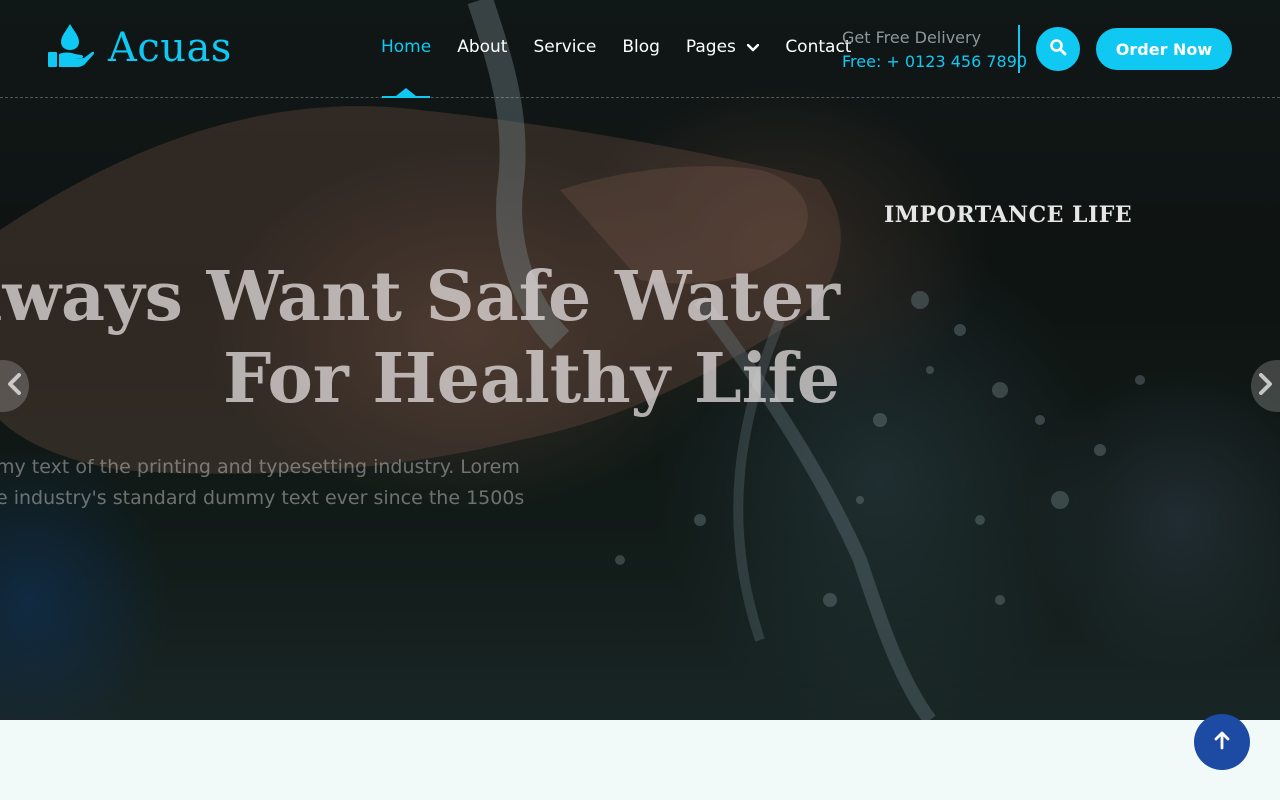  I want to click on search-button, so click(1058, 49).